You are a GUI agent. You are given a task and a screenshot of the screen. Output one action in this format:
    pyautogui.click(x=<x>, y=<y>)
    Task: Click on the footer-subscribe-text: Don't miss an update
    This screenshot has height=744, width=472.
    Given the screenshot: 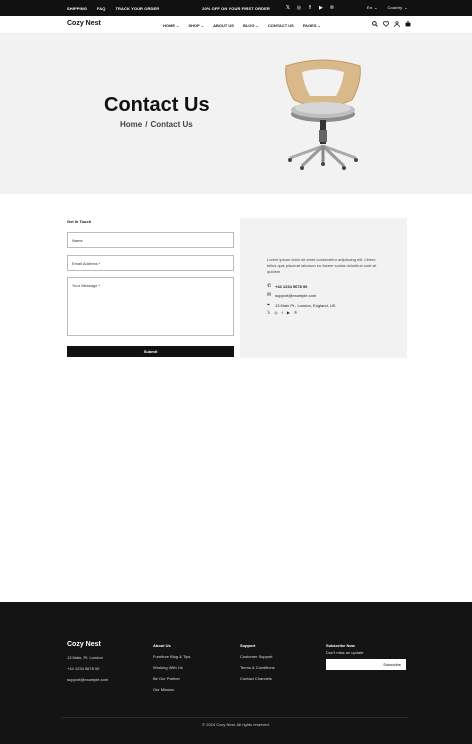 What is the action you would take?
    pyautogui.click(x=345, y=652)
    